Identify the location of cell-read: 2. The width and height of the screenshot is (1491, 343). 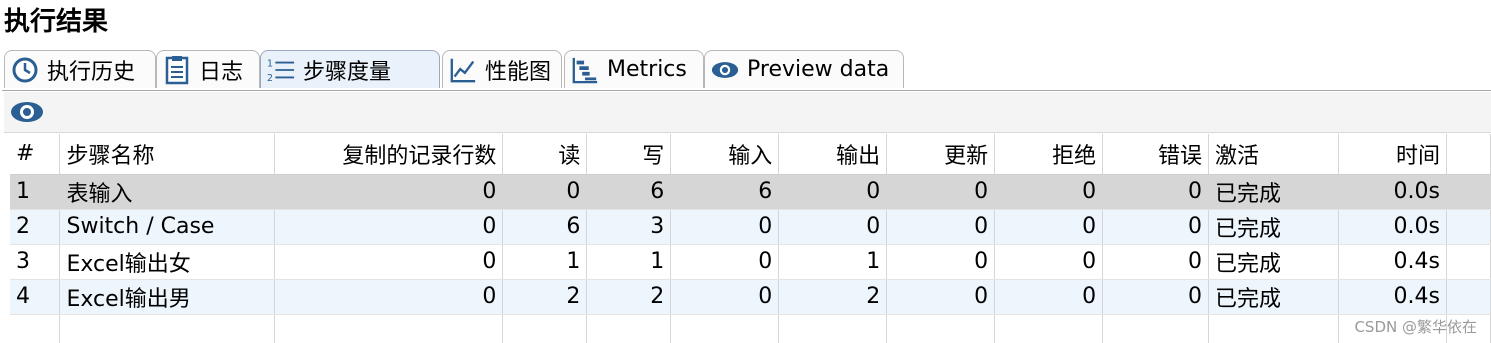
(545, 297).